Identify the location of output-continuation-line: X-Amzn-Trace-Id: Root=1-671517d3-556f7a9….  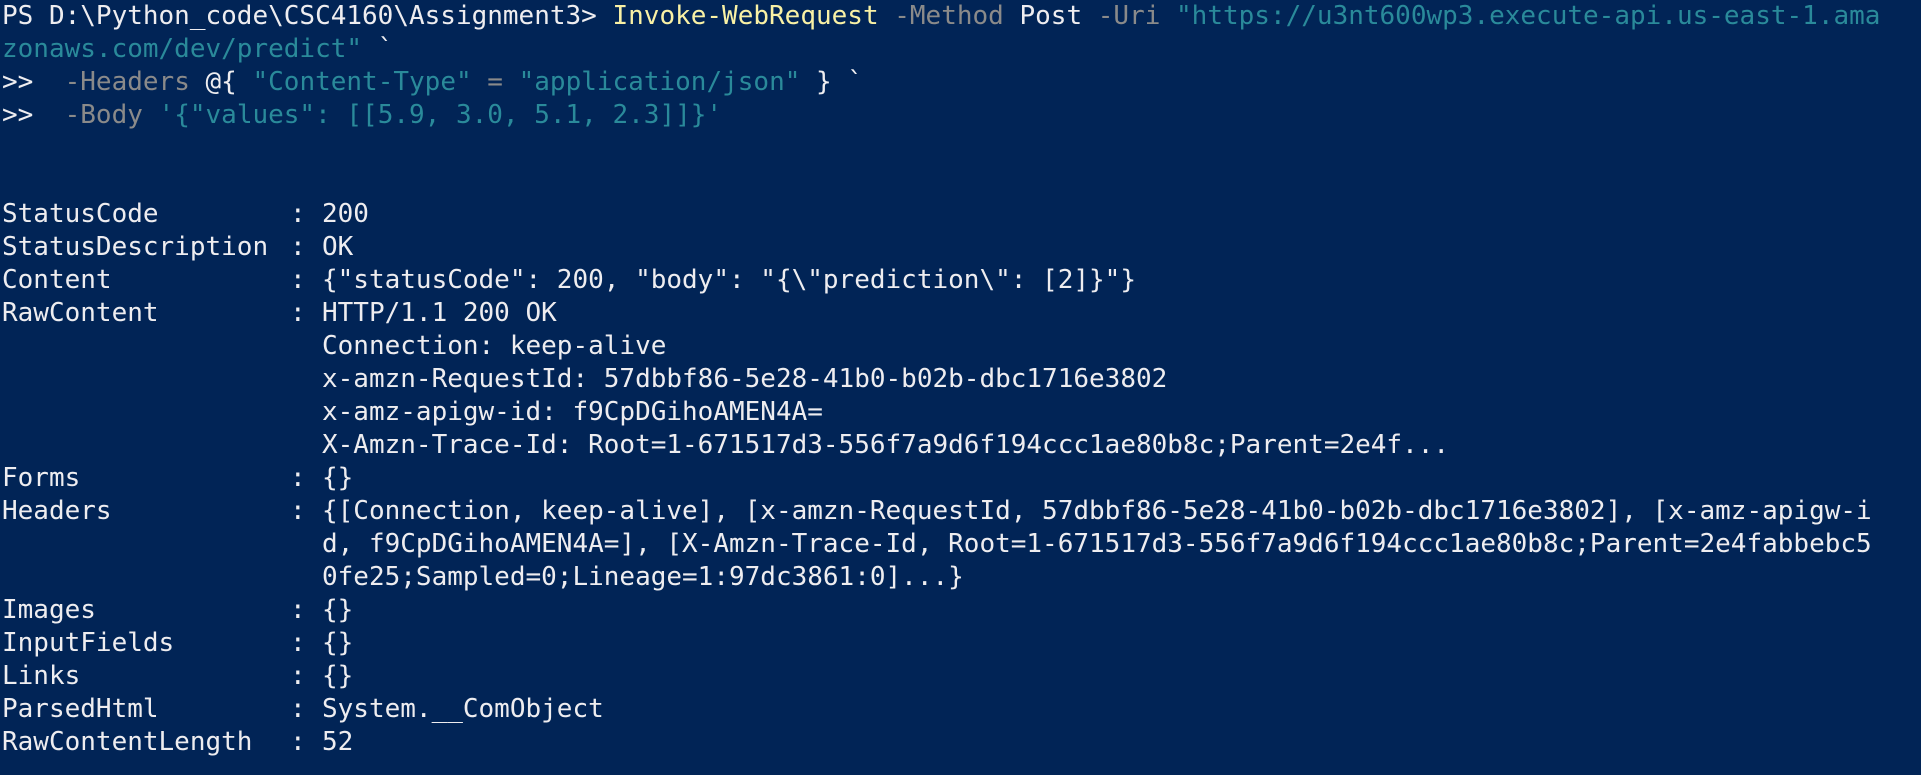
(961, 445).